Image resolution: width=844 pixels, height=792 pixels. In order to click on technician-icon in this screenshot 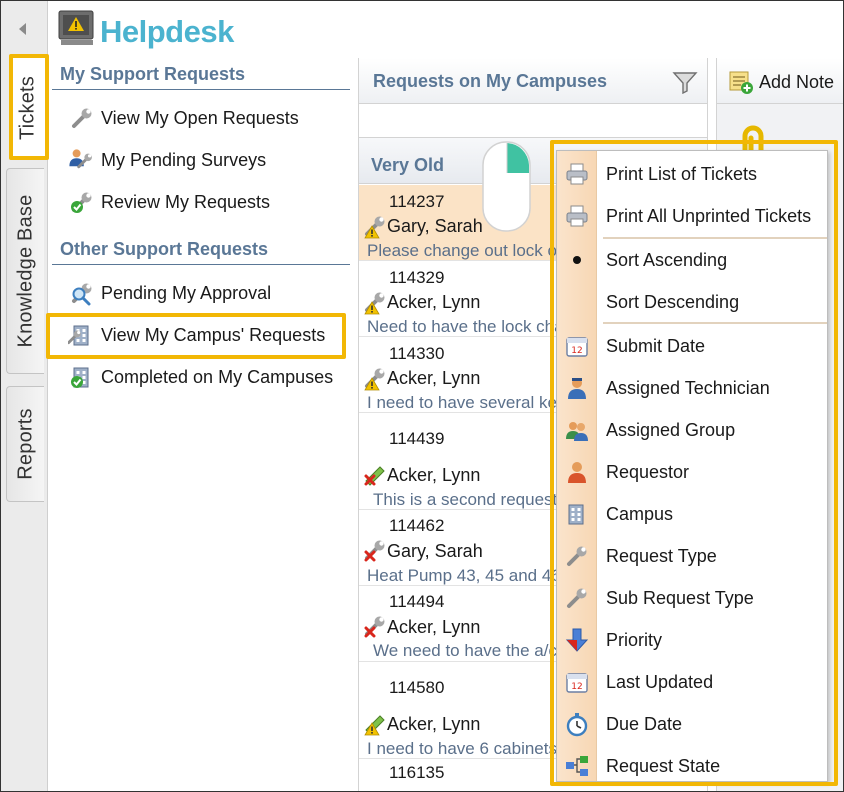, I will do `click(577, 388)`.